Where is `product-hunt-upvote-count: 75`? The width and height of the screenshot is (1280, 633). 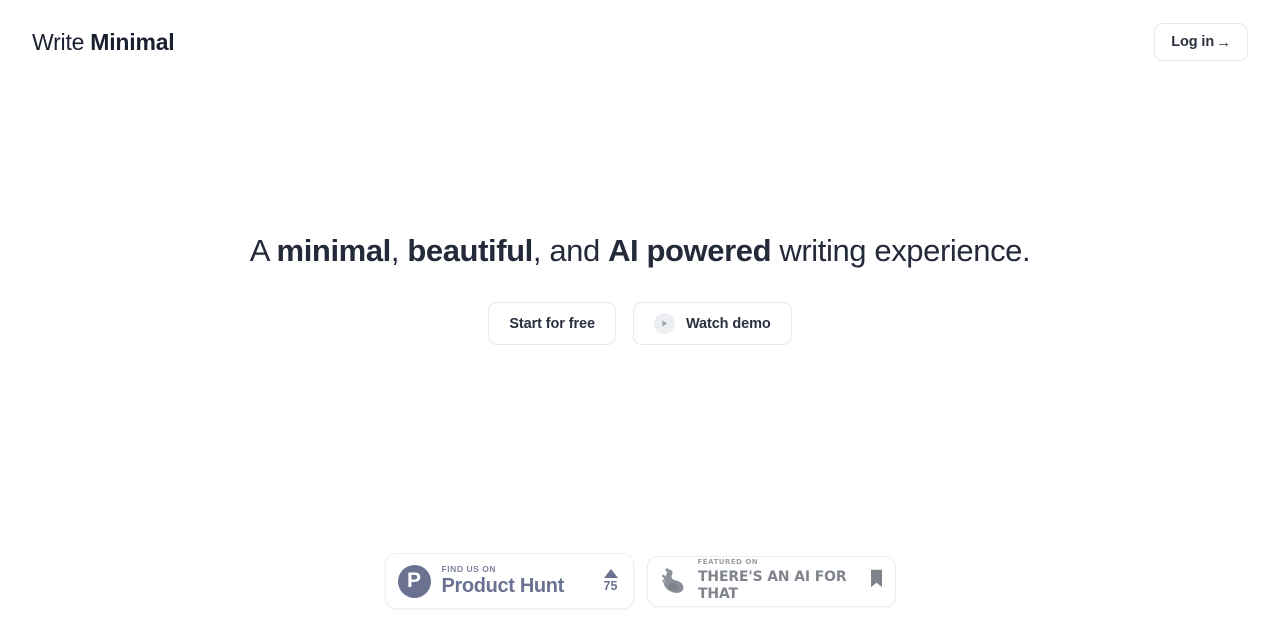 product-hunt-upvote-count: 75 is located at coordinates (610, 586).